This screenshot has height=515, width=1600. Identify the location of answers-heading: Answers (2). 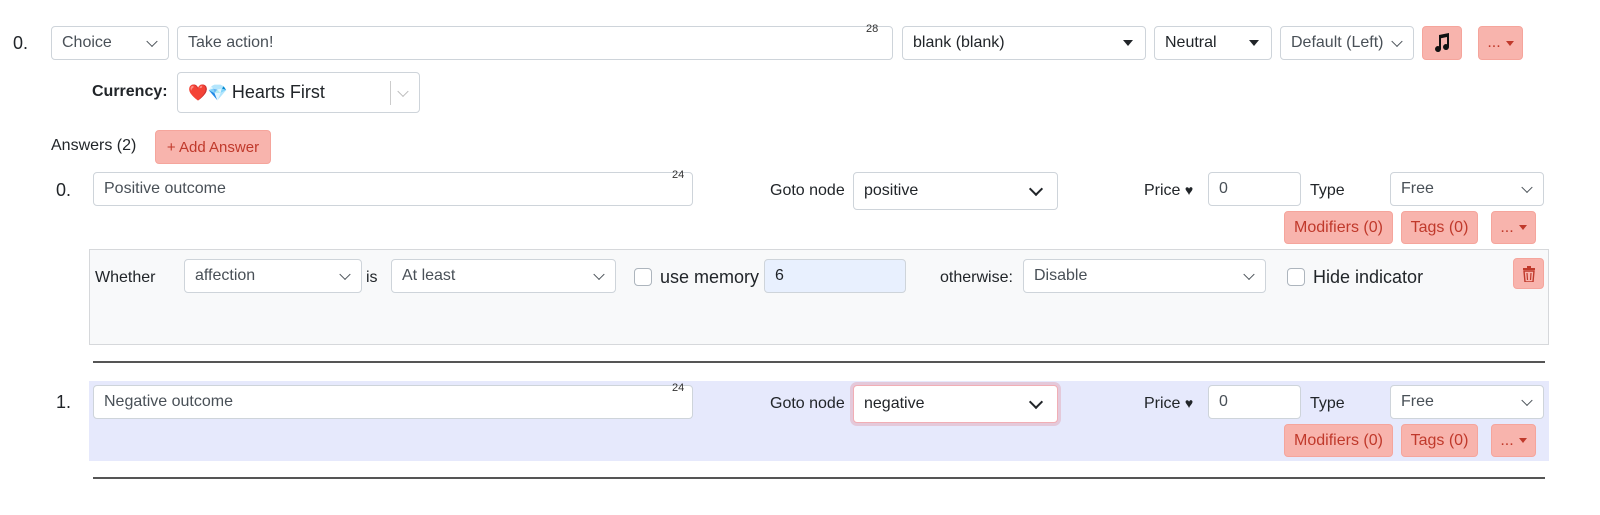
(94, 145).